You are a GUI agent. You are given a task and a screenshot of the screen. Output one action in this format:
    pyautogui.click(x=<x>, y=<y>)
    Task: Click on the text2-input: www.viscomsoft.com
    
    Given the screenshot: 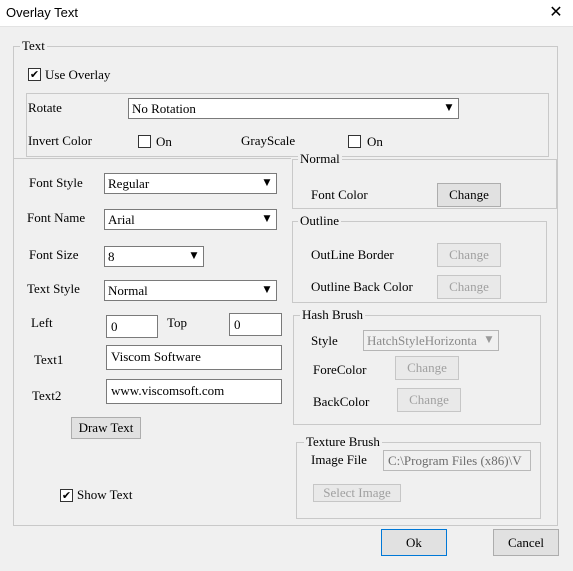 What is the action you would take?
    pyautogui.click(x=194, y=391)
    